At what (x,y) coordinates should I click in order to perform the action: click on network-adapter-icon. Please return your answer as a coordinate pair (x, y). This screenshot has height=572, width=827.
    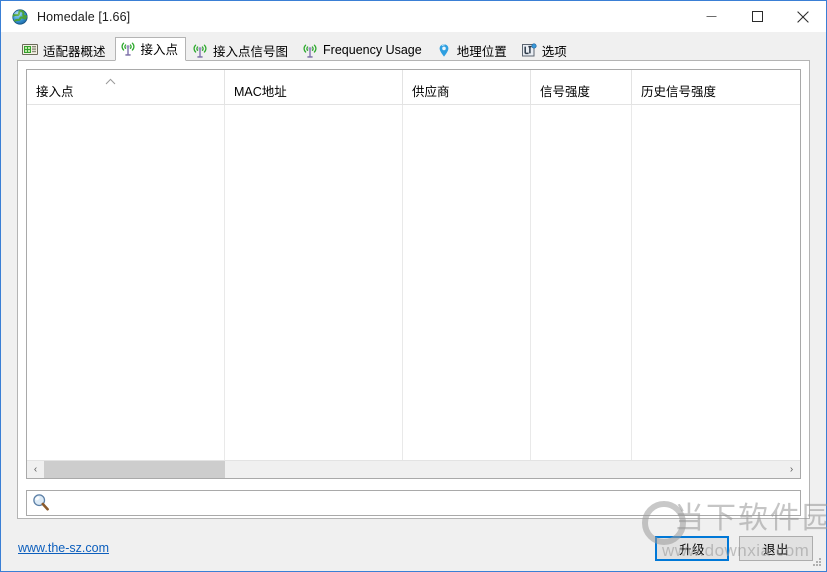
    Looking at the image, I should click on (30, 50).